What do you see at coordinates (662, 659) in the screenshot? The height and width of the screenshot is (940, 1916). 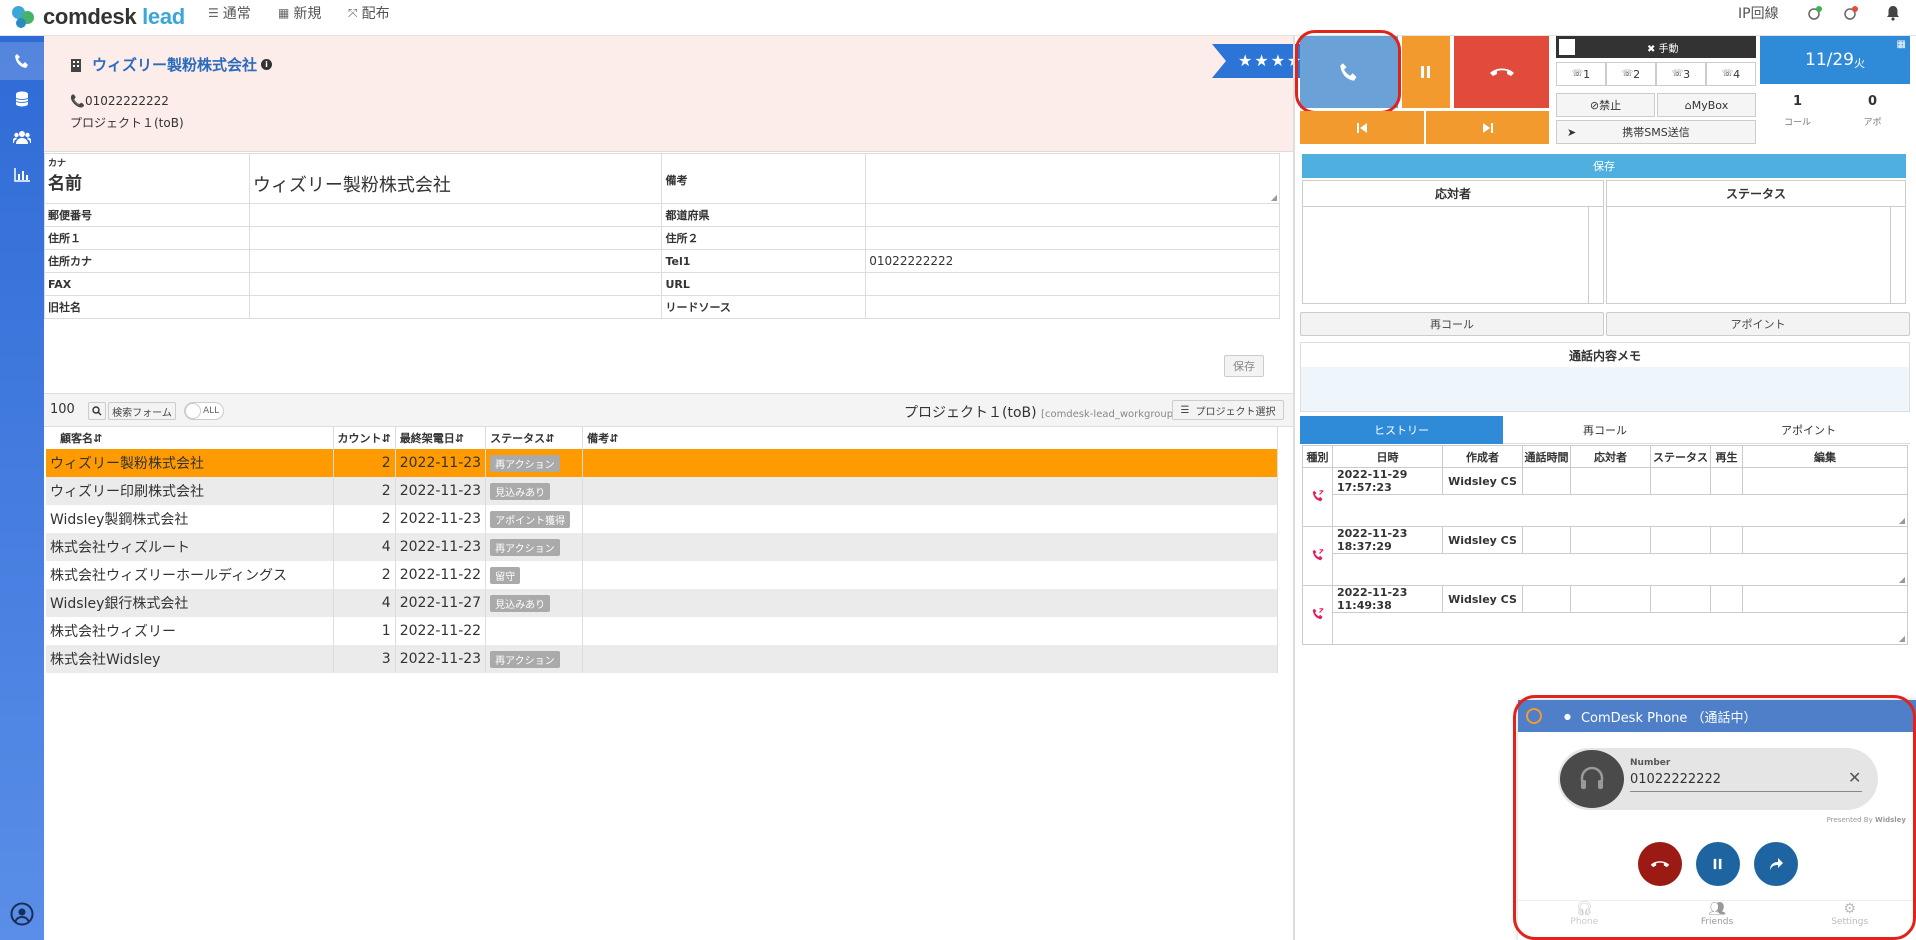 I see `table-row: 株式会社Widsley 3 2022-11-23 再アクション` at bounding box center [662, 659].